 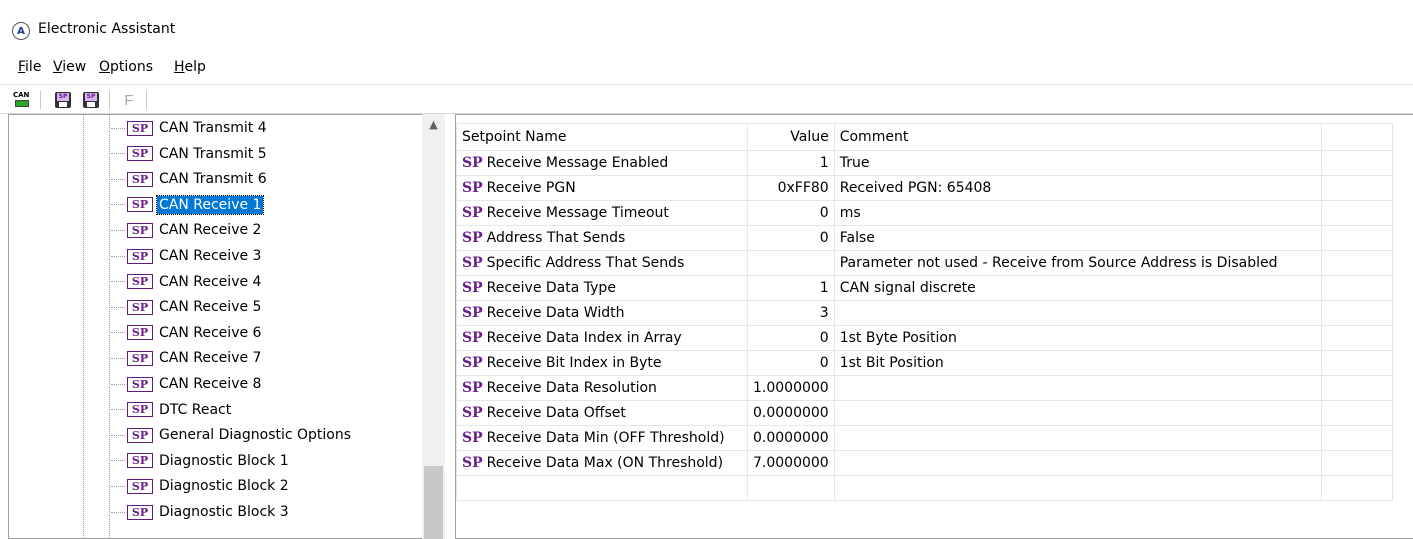 What do you see at coordinates (1356, 137) in the screenshot?
I see `column-header-empty` at bounding box center [1356, 137].